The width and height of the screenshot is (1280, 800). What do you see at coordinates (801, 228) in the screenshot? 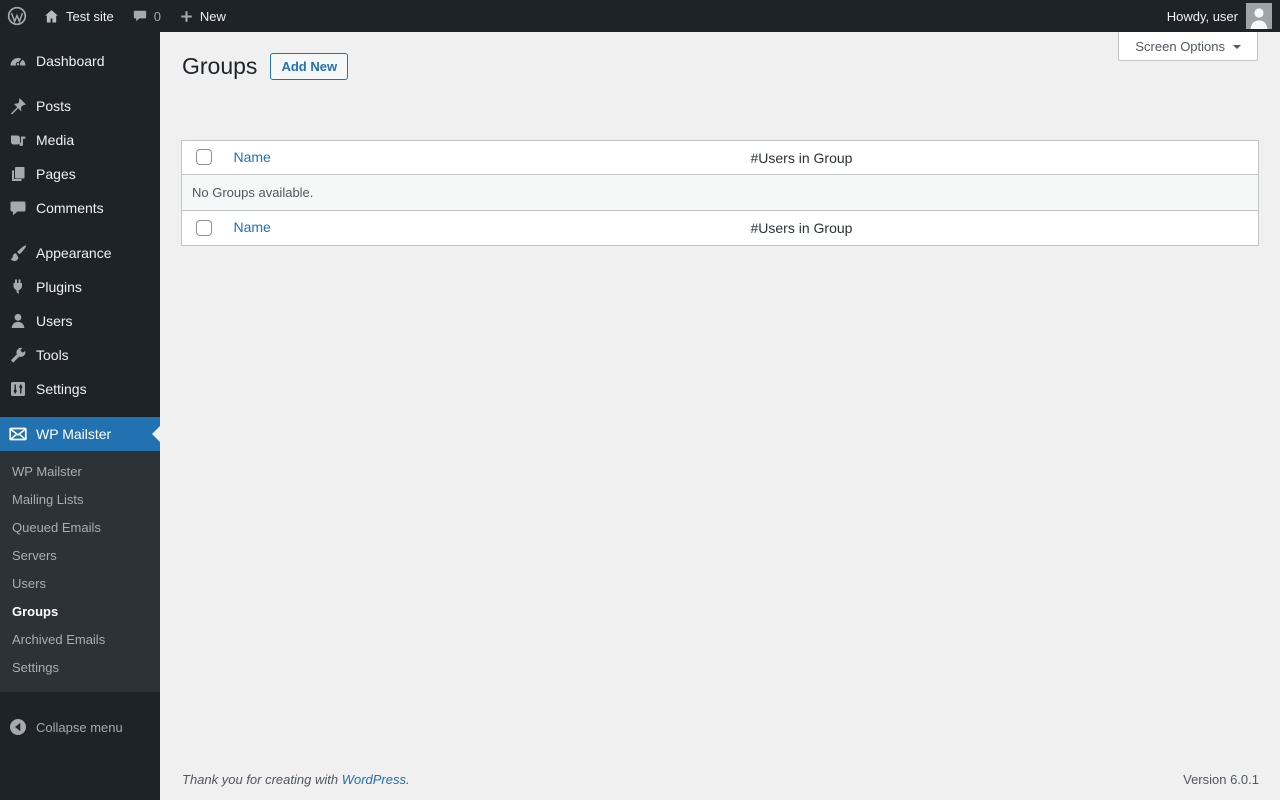
I see `column-footer-users-in-group: #Users in Group` at bounding box center [801, 228].